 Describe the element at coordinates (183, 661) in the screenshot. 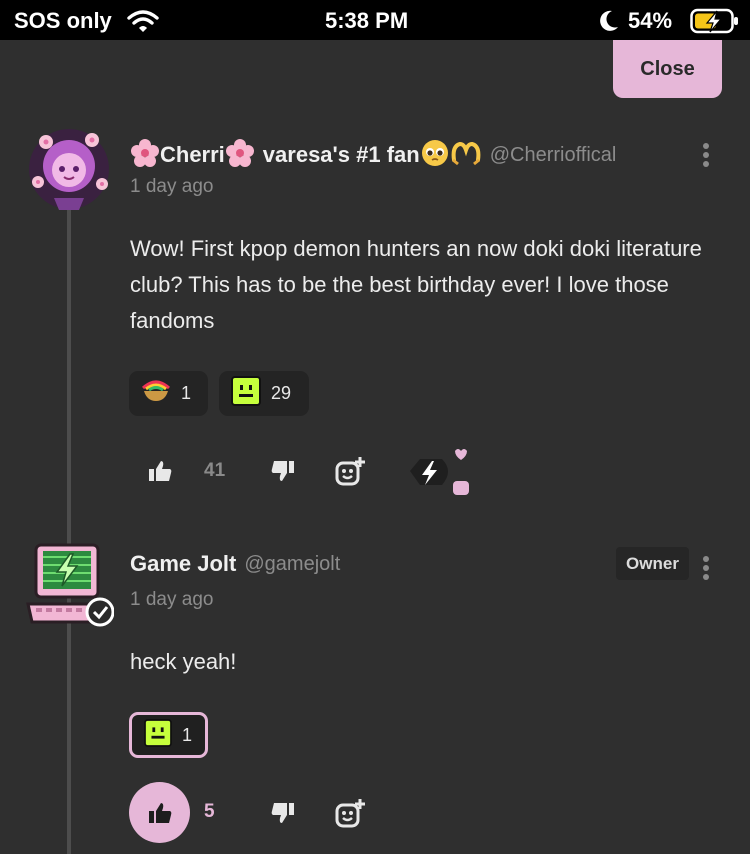

I see `comment-text: heck yeah!` at that location.